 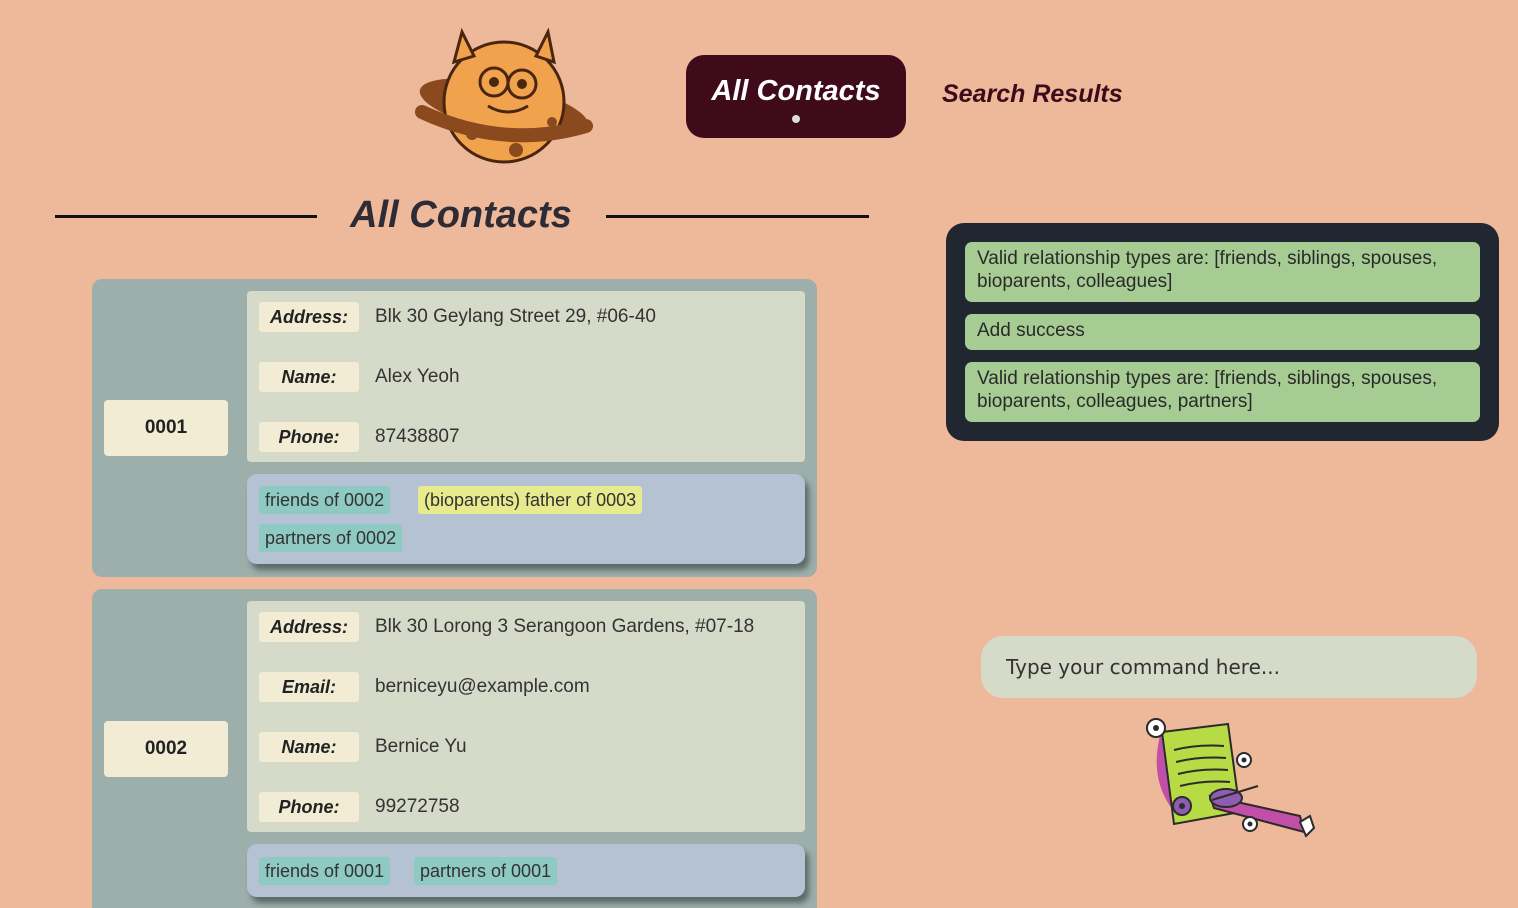 I want to click on field-value: Blk 30 Geylang Street 29, #06-40, so click(x=515, y=316).